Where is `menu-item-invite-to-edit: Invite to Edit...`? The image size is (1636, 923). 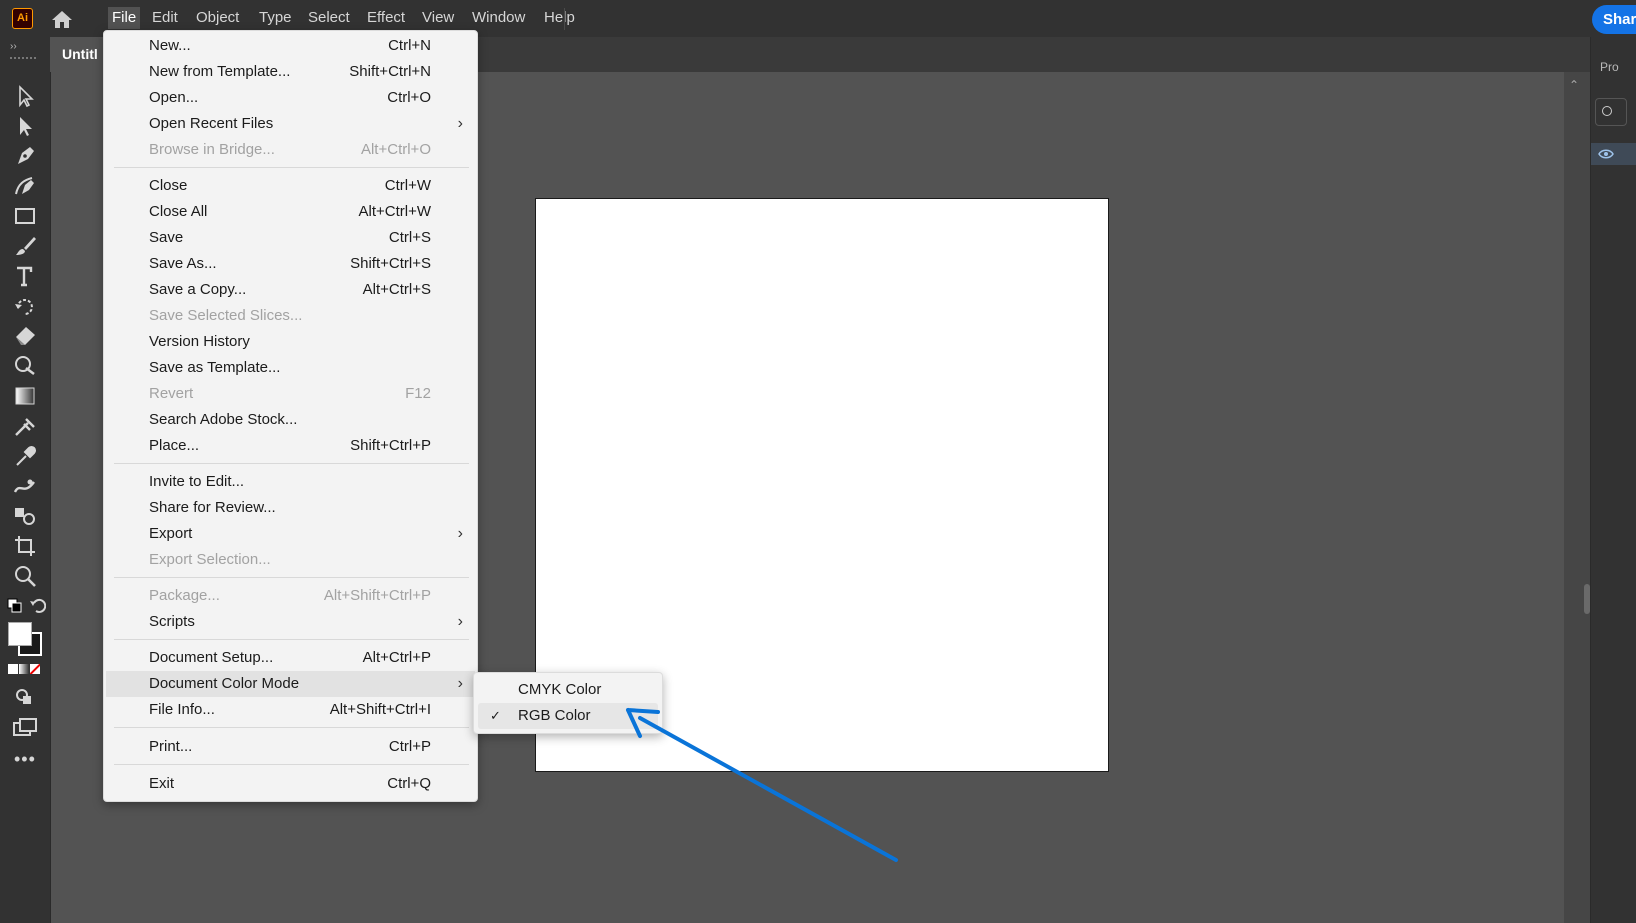
menu-item-invite-to-edit: Invite to Edit... is located at coordinates (290, 482).